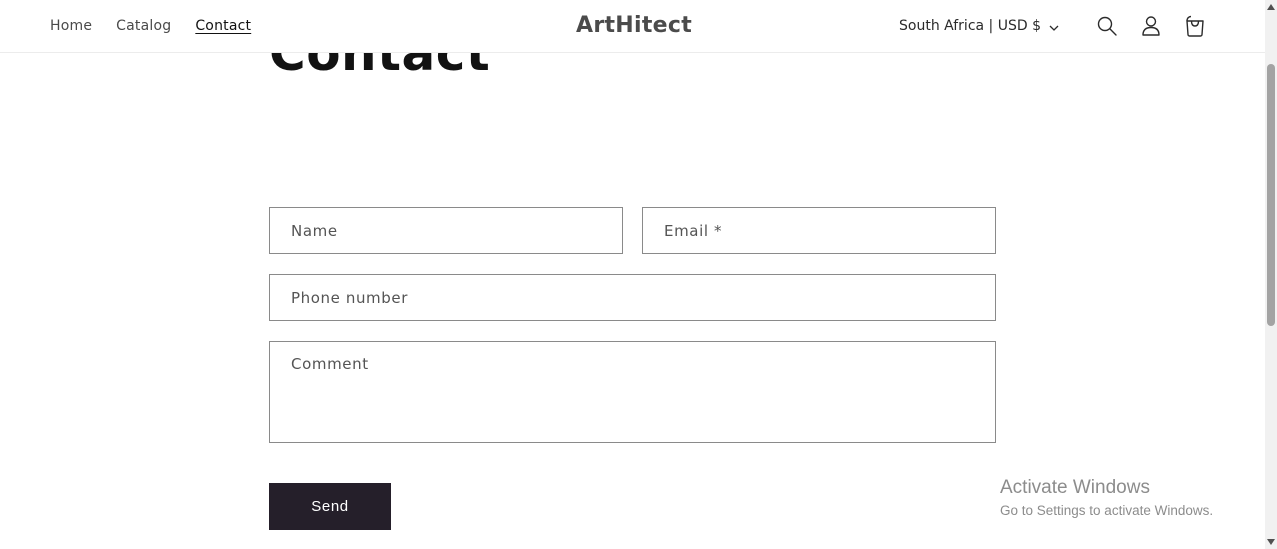 The image size is (1277, 549). I want to click on page-scrollbar, so click(1271, 274).